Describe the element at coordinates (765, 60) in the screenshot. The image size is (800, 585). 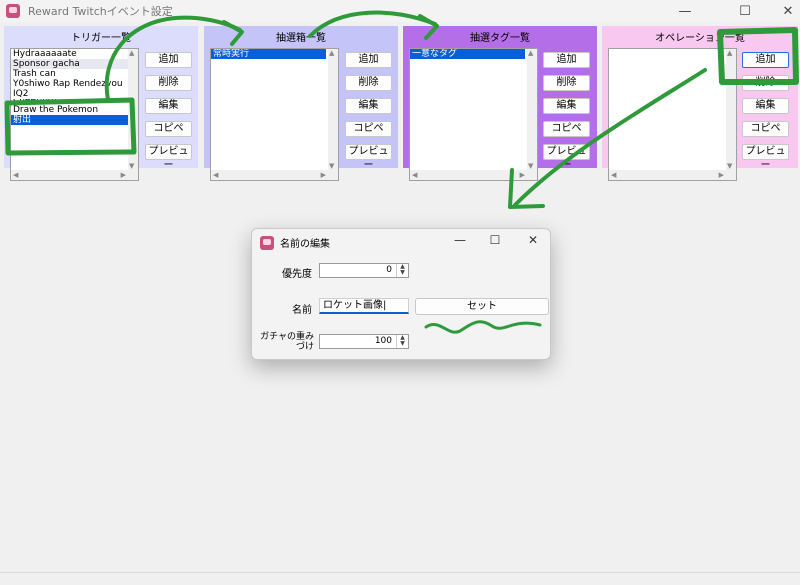
I see `add-operation-button: 追加` at that location.